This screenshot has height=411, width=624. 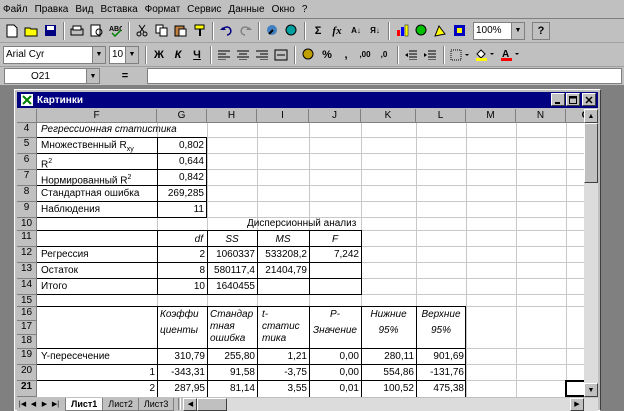 I want to click on column-header-f: F, so click(x=97, y=116).